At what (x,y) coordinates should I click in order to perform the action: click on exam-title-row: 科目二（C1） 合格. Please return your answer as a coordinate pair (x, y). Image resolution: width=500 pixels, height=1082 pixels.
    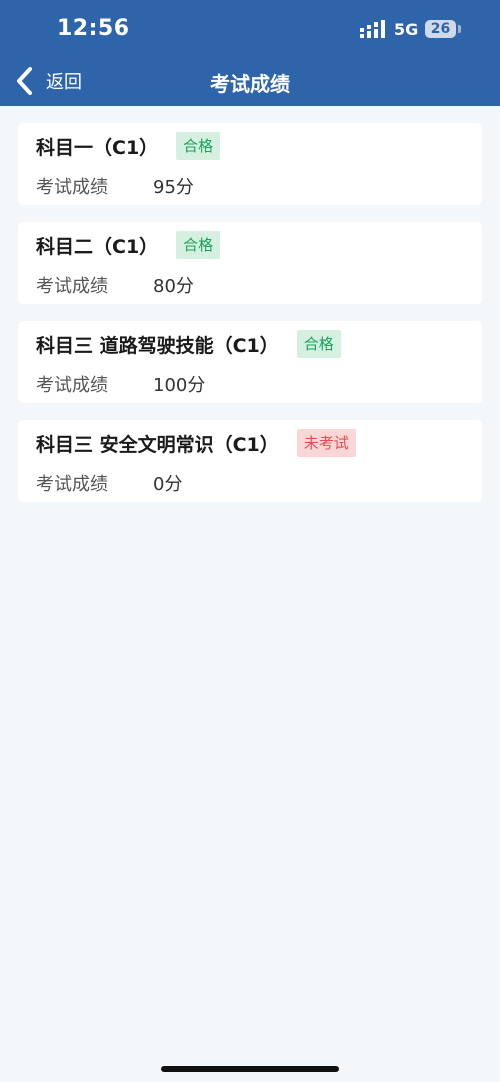
    Looking at the image, I should click on (128, 245).